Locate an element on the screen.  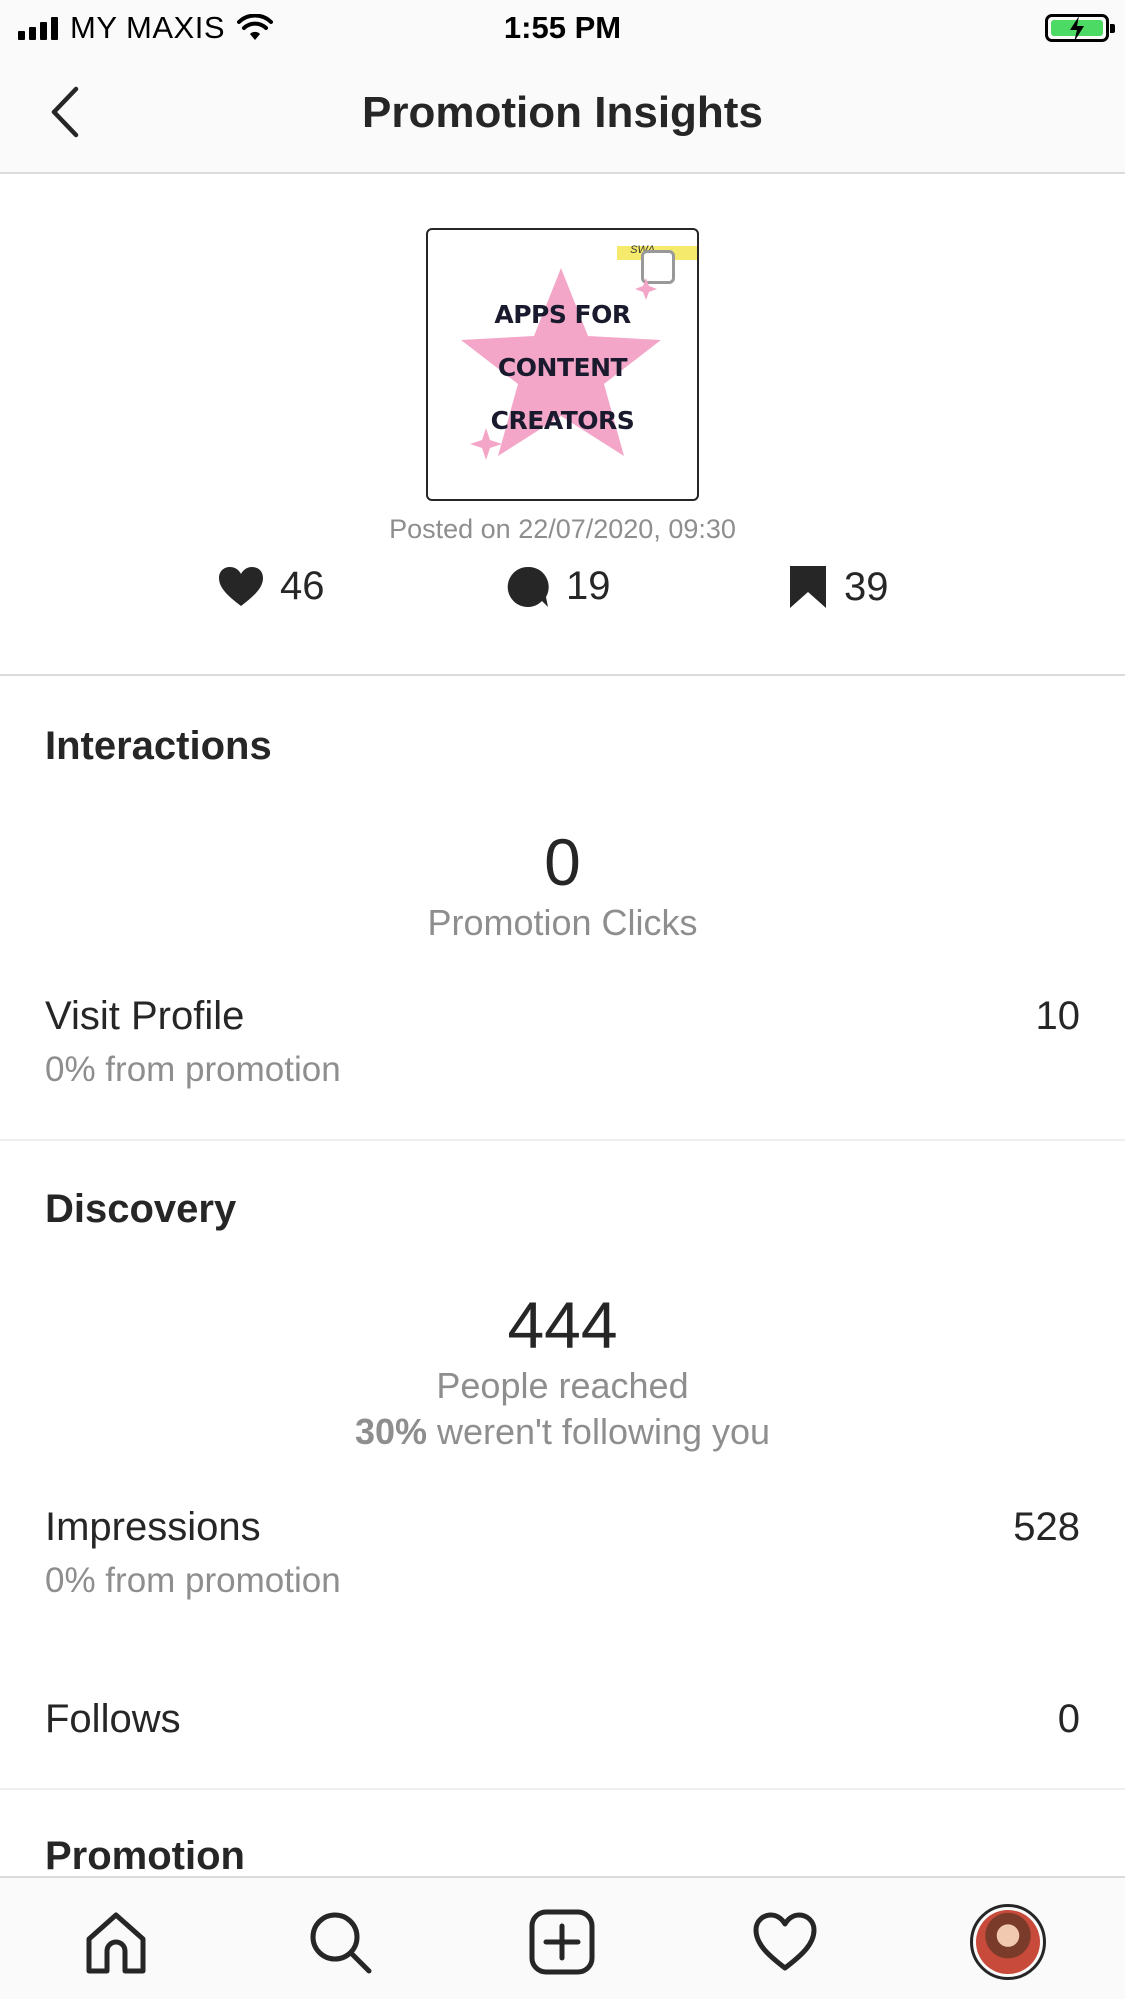
thumbnail-line-3: CREATORS is located at coordinates (562, 420).